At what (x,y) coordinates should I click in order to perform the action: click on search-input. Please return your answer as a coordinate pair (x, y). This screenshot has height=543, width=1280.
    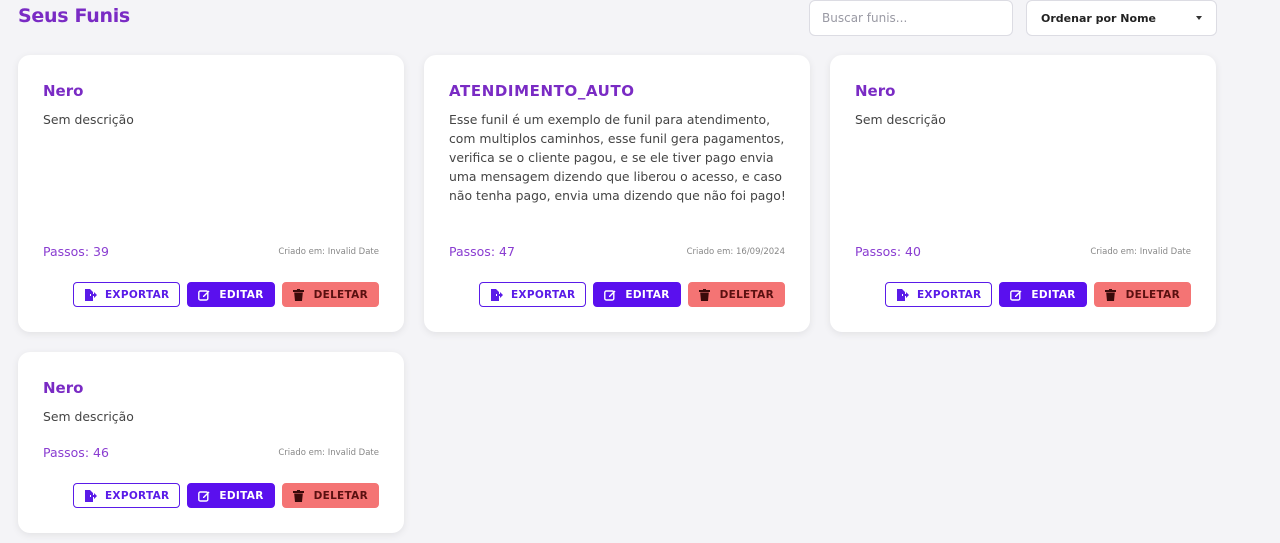
    Looking at the image, I should click on (911, 18).